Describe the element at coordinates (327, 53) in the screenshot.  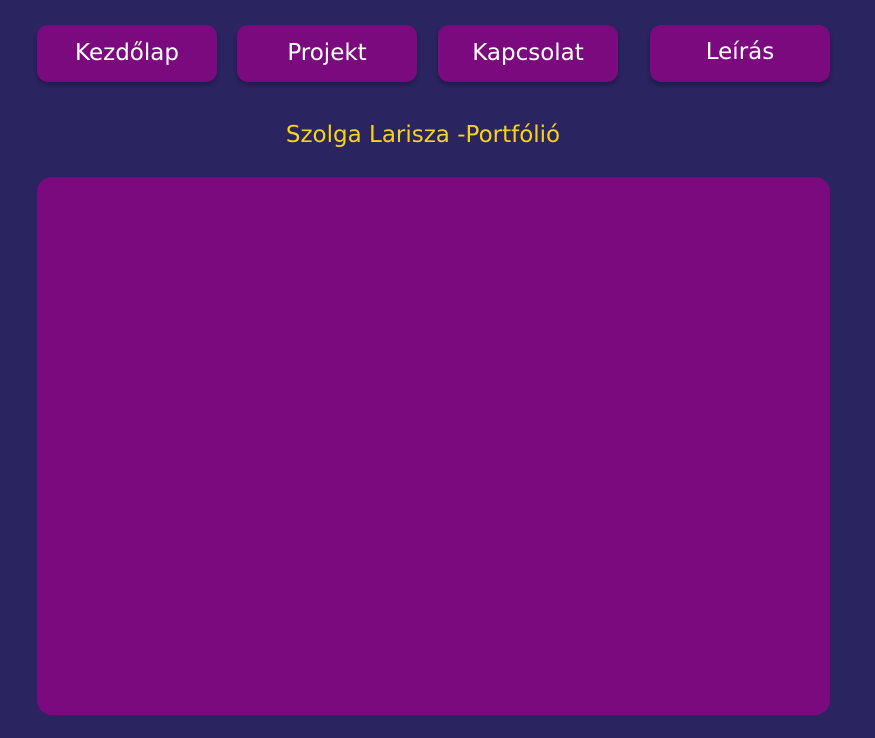
I see `nav-button-projekt: Projekt` at that location.